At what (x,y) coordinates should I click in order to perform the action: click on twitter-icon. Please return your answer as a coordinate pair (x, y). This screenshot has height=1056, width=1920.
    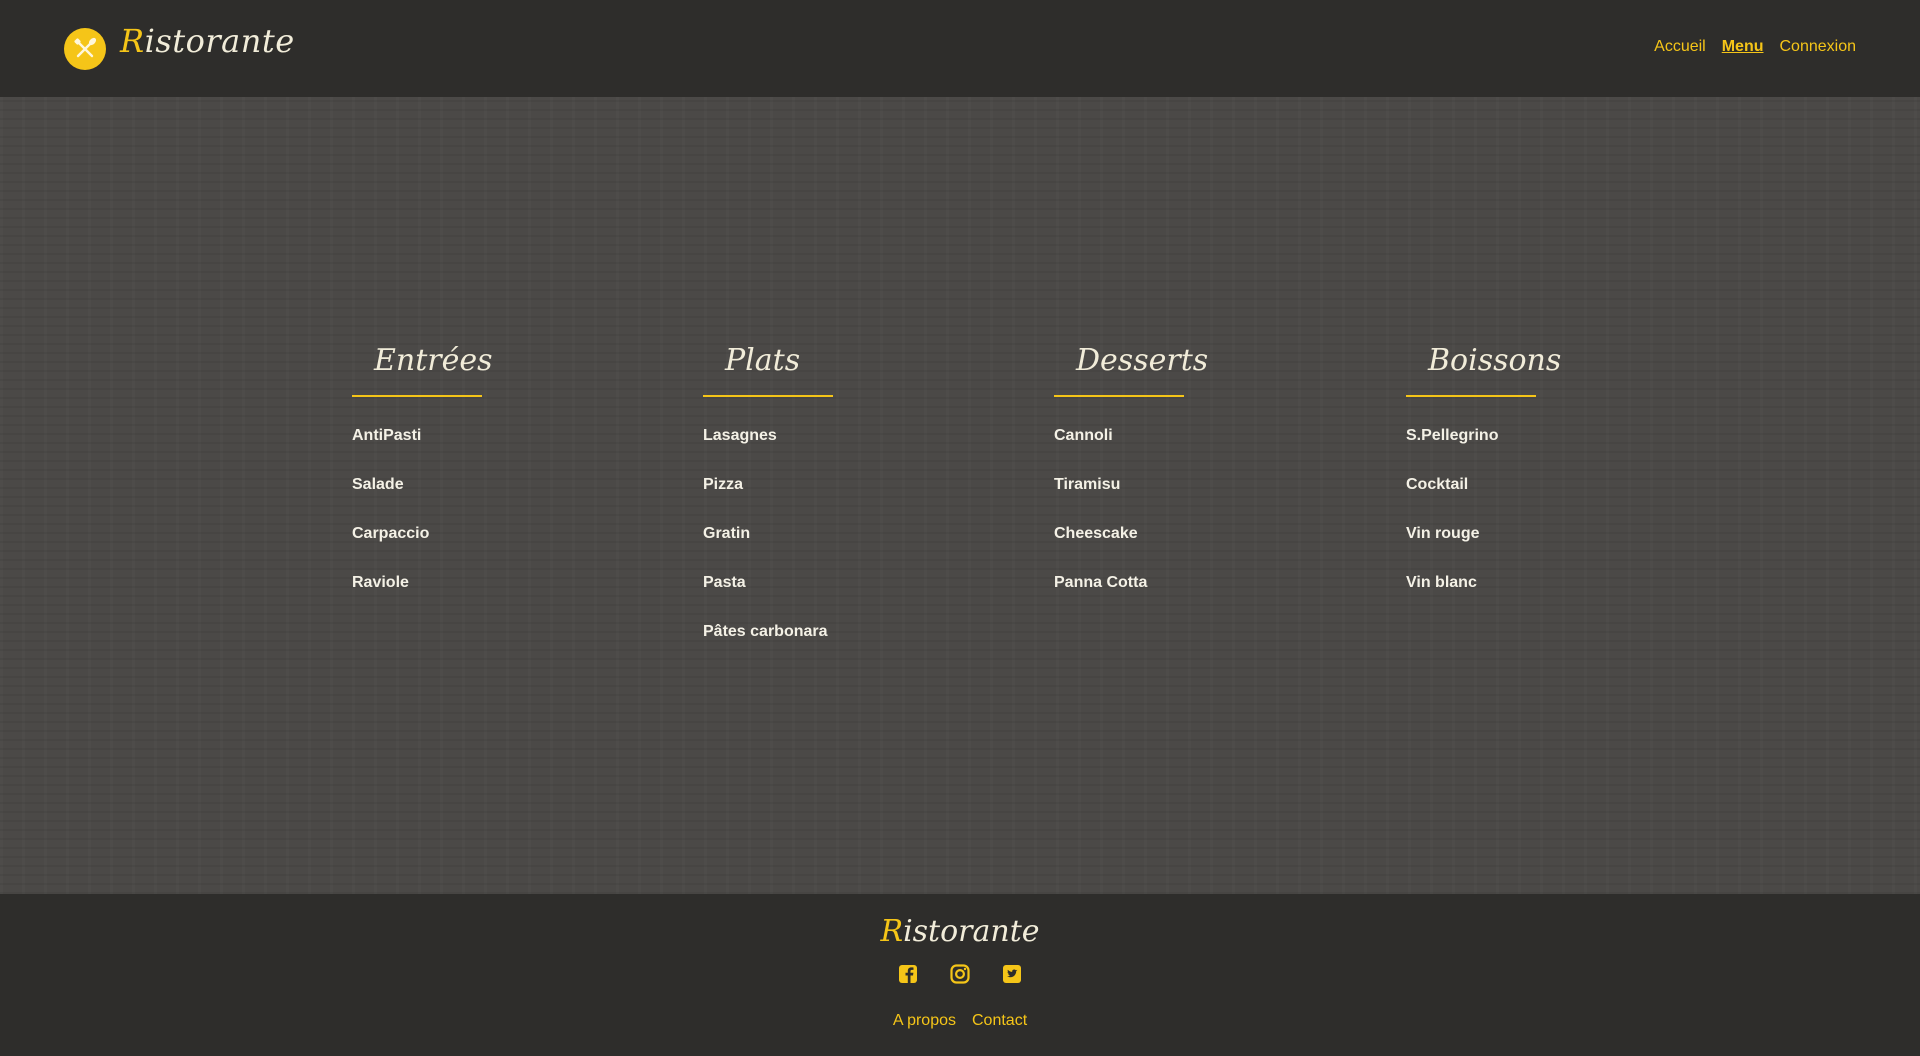
    Looking at the image, I should click on (1012, 974).